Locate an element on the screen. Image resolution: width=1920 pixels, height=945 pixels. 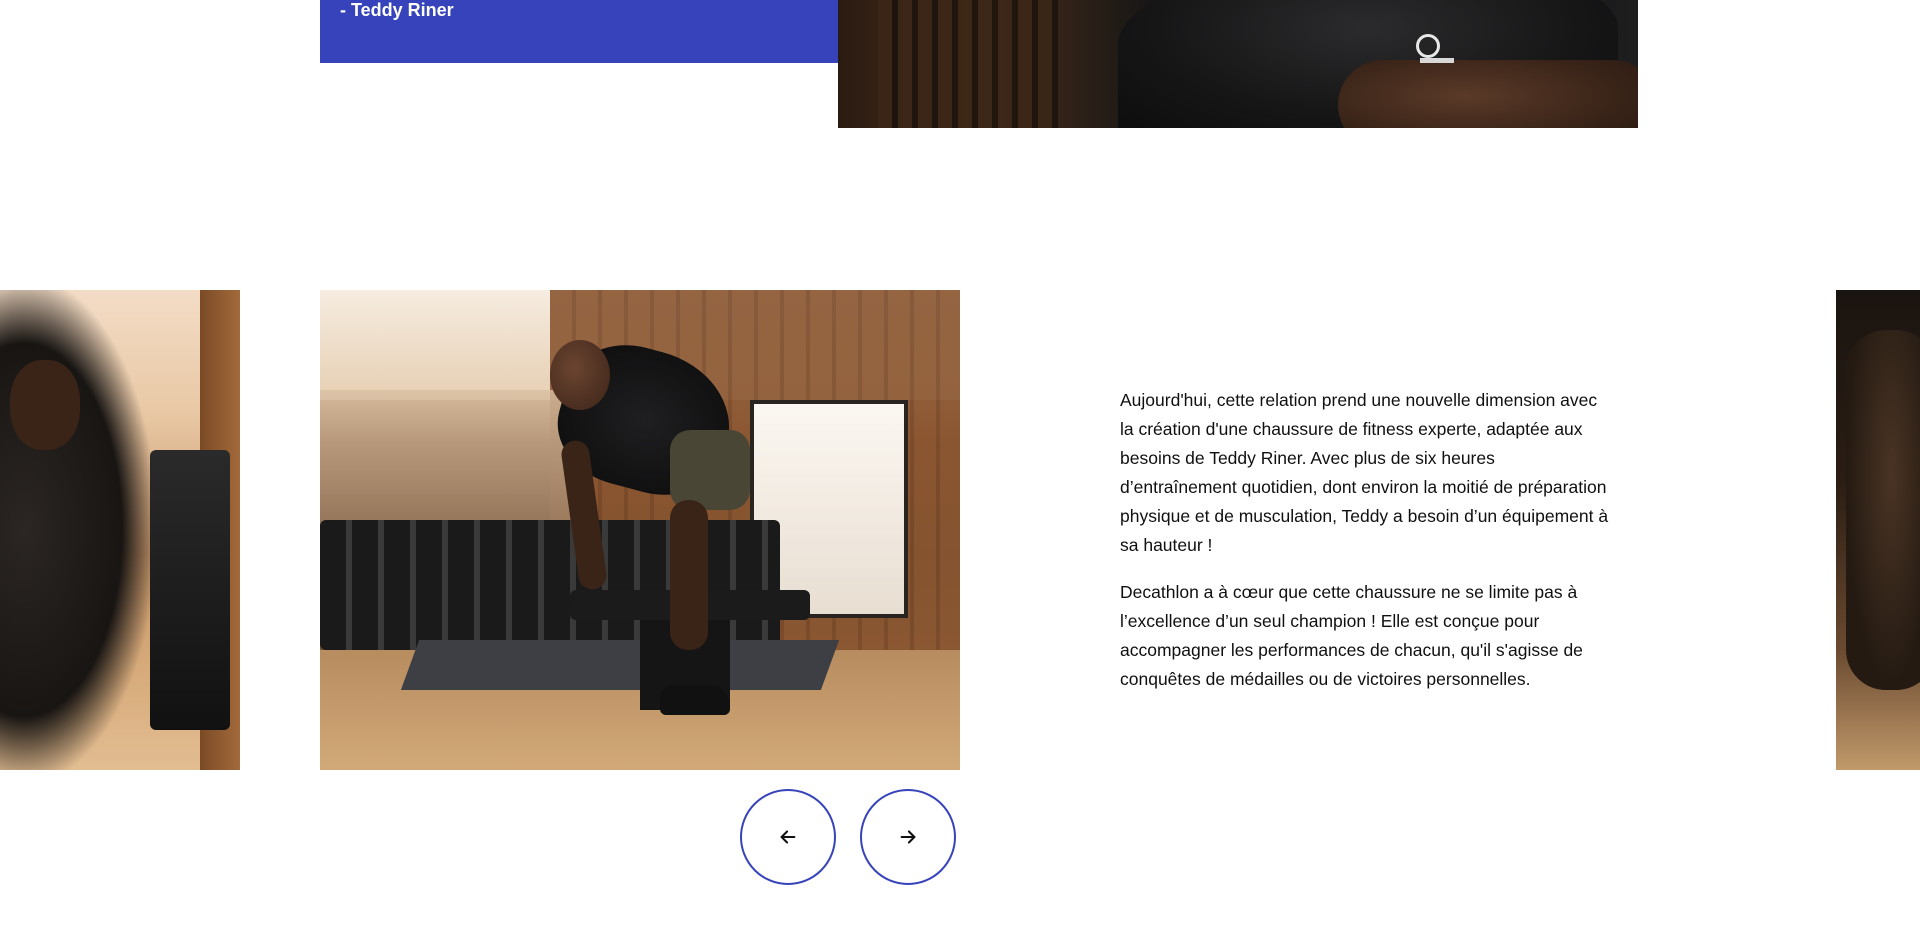
athlete-shorts is located at coordinates (710, 470).